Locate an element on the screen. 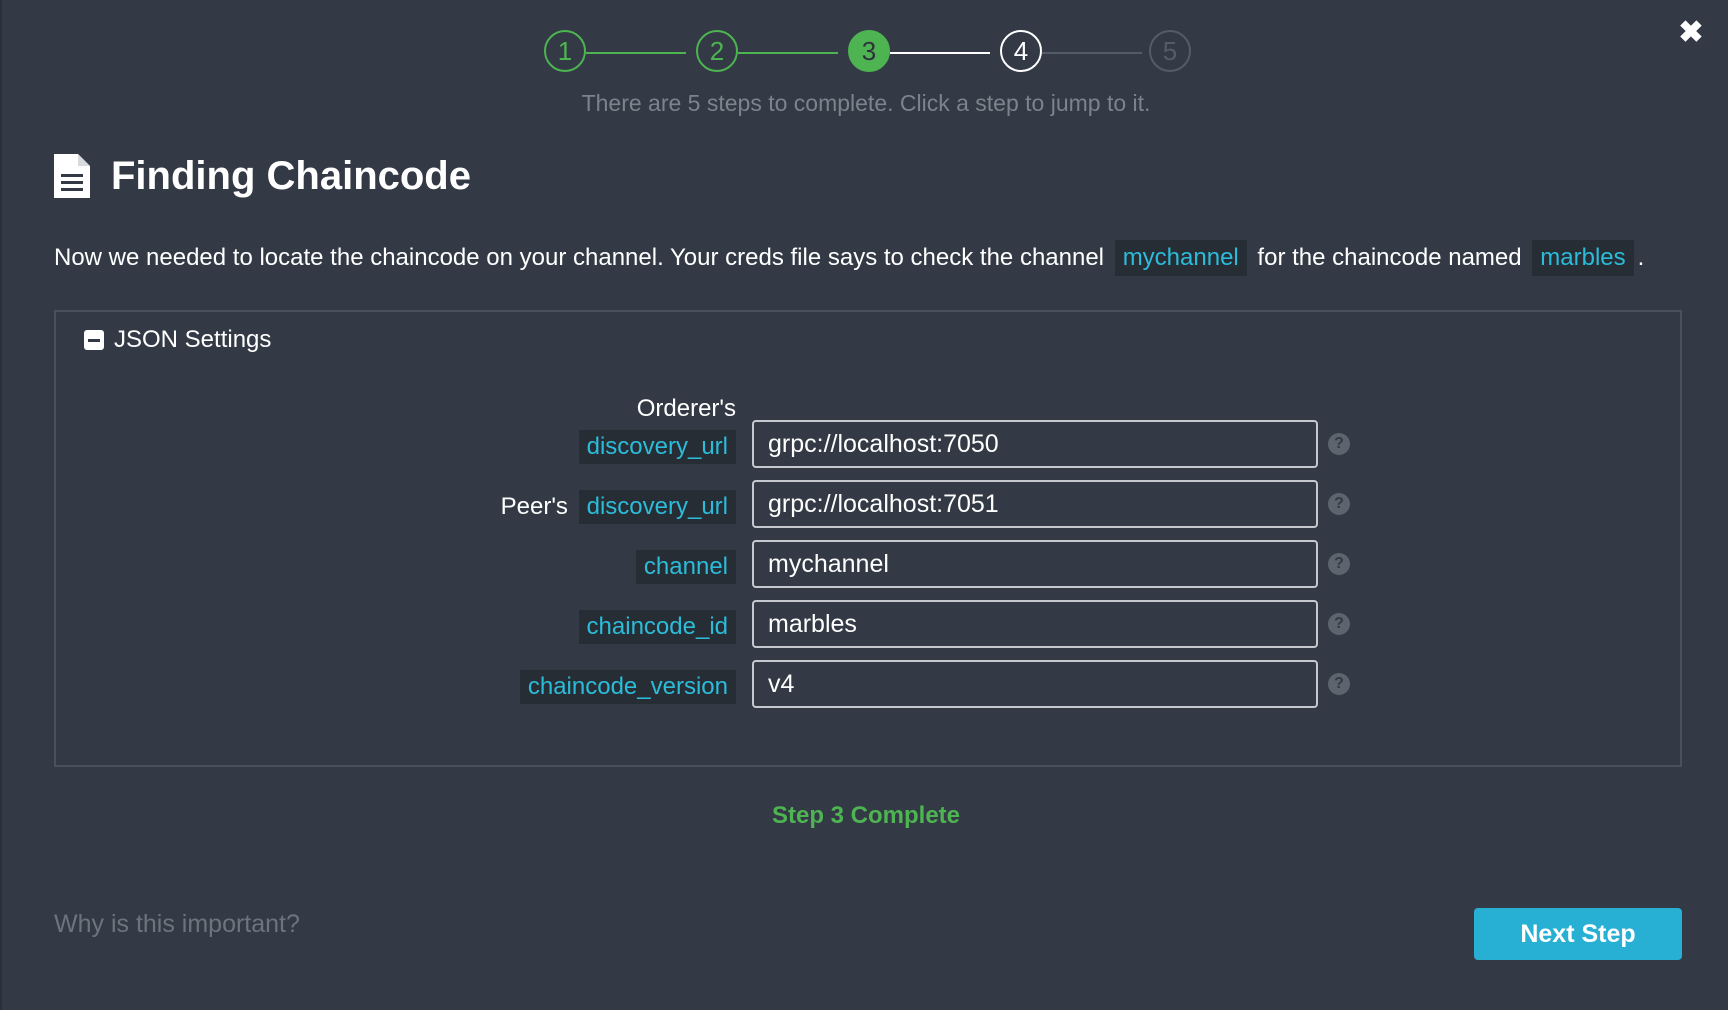 The height and width of the screenshot is (1010, 1728). orderer-url-label: discovery_url is located at coordinates (586, 447).